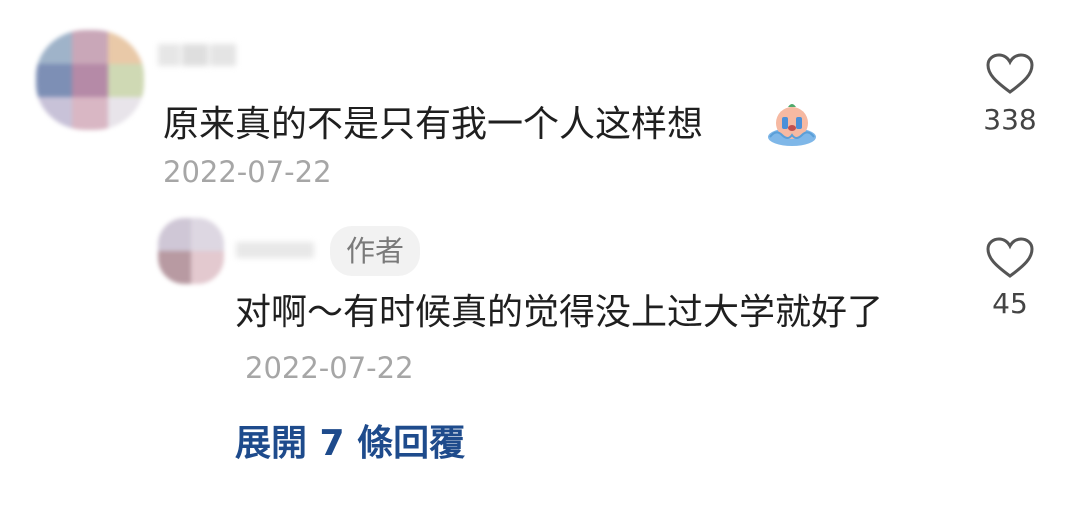  I want to click on reply-like: 45, so click(1010, 279).